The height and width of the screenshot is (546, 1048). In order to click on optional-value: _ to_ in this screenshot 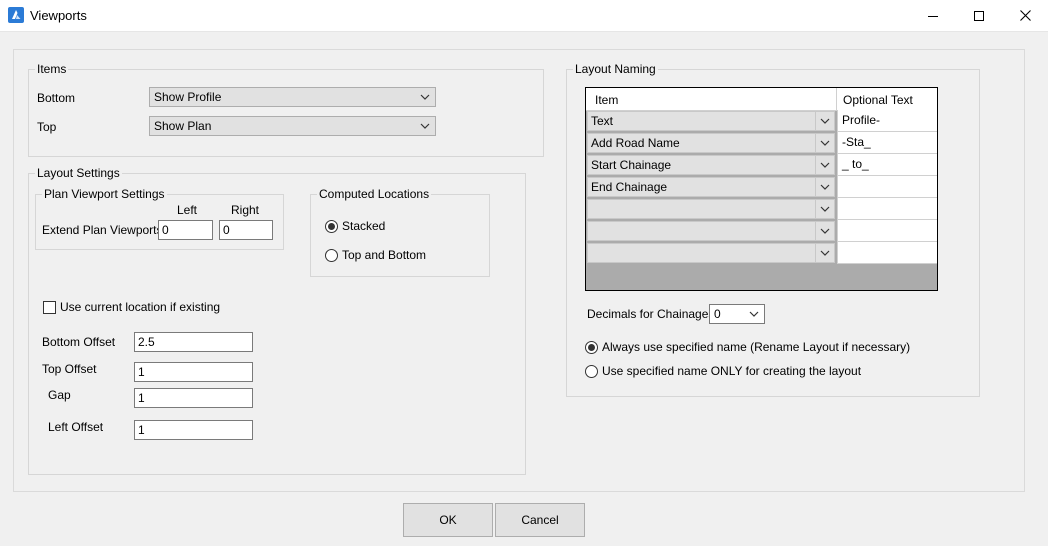, I will do `click(855, 164)`.